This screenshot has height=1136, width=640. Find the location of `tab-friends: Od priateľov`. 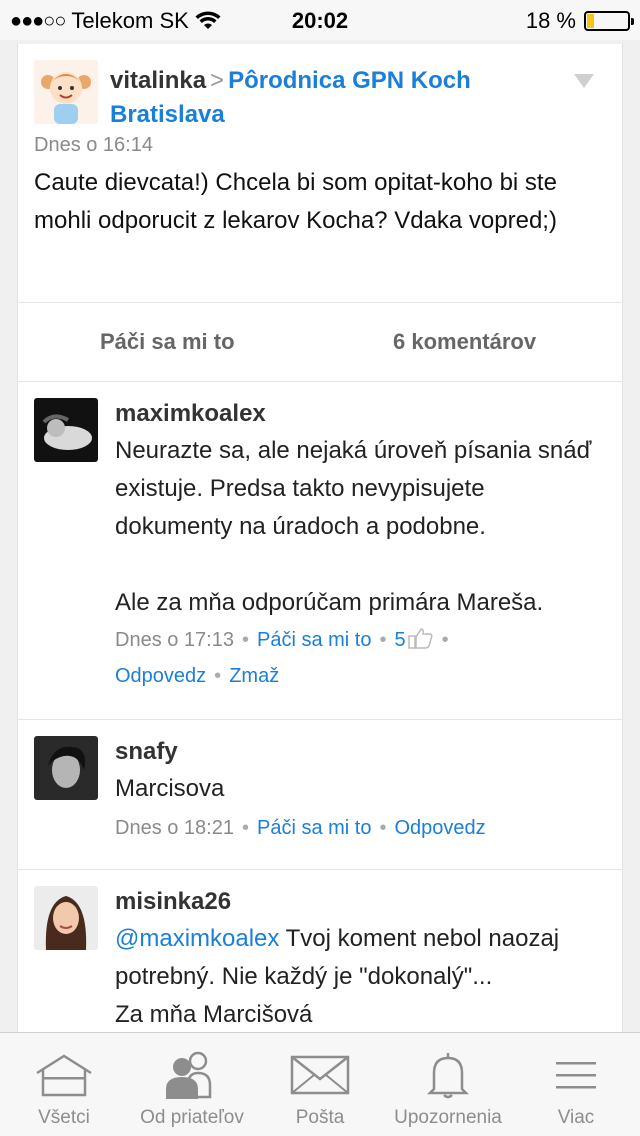

tab-friends: Od priateľov is located at coordinates (192, 1084).